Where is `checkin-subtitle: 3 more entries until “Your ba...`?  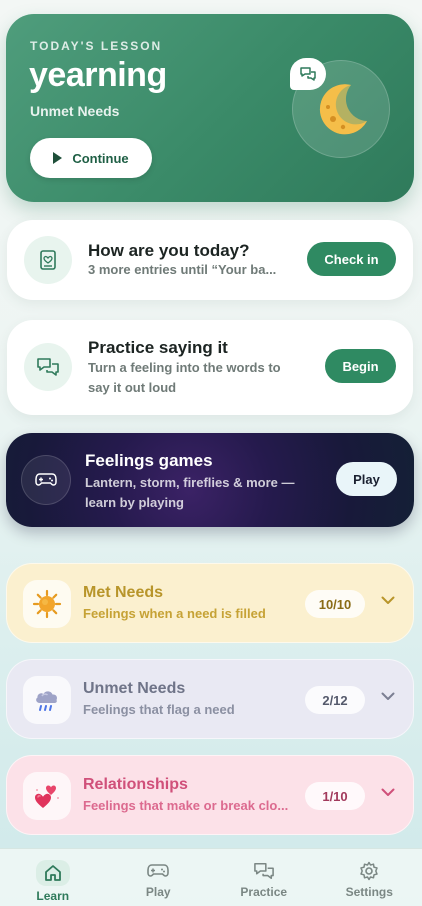 checkin-subtitle: 3 more entries until “Your ba... is located at coordinates (182, 269).